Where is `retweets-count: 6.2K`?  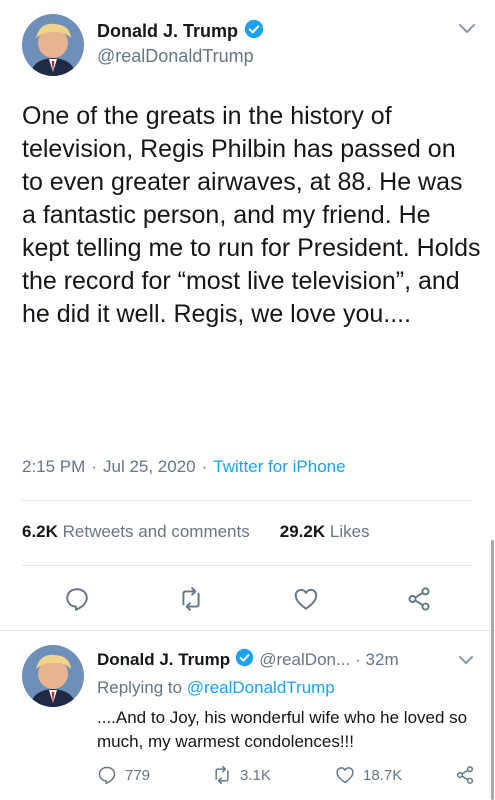
retweets-count: 6.2K is located at coordinates (40, 531).